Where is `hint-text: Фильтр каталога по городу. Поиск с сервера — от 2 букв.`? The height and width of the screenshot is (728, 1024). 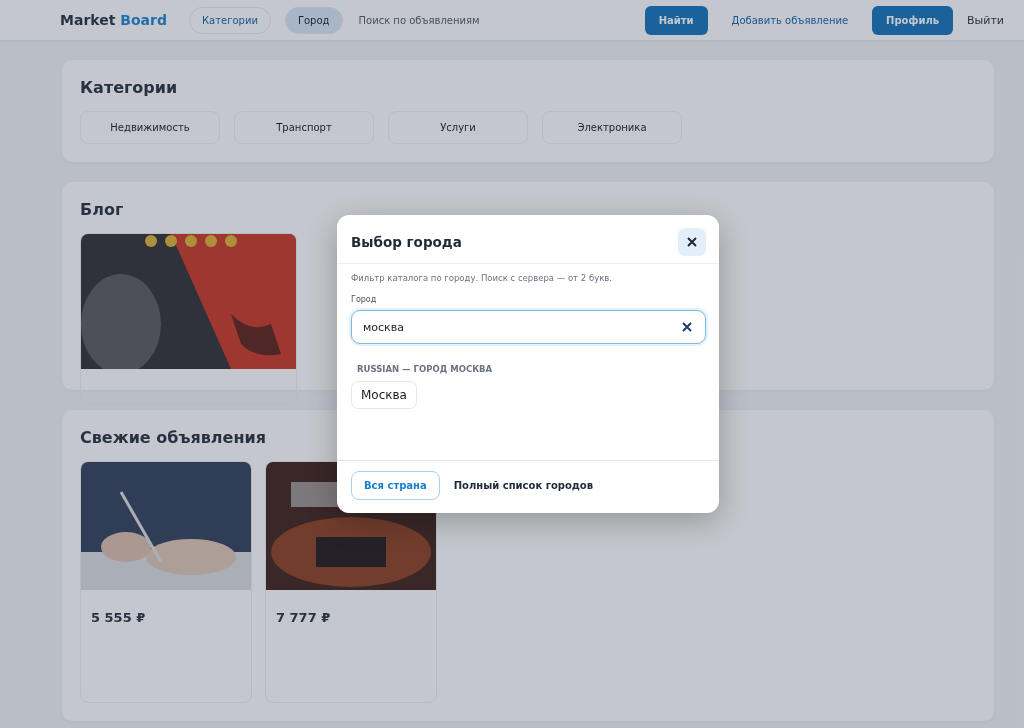
hint-text: Фильтр каталога по городу. Поиск с сервера — от 2 букв. is located at coordinates (482, 278).